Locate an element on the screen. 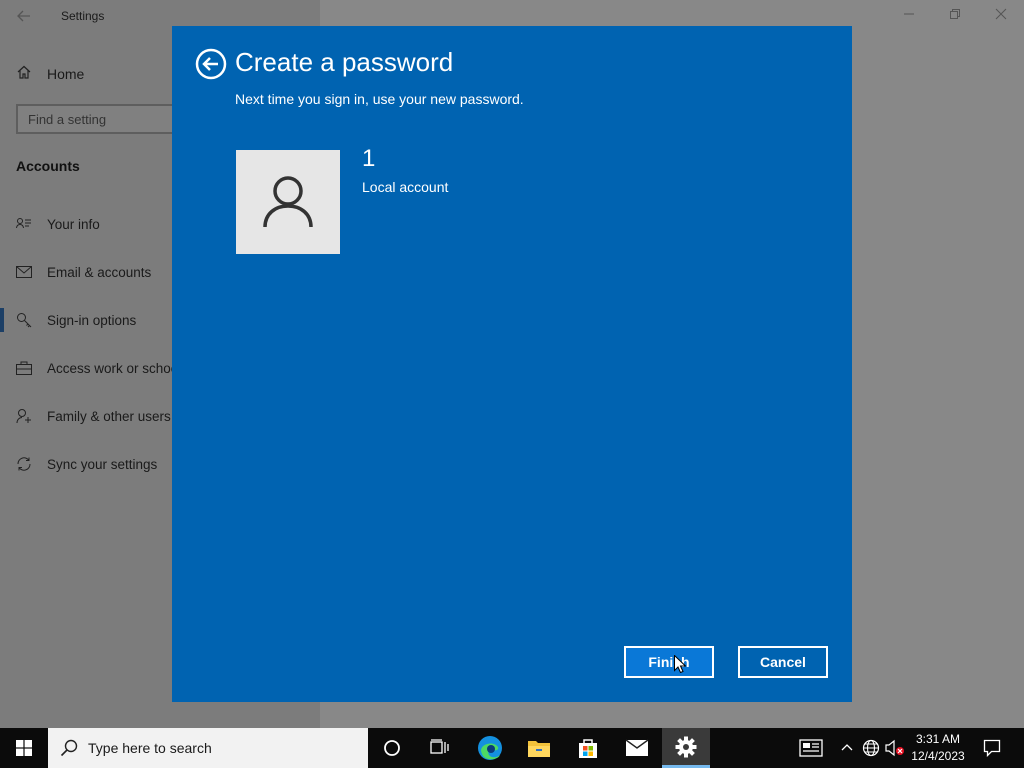 Image resolution: width=1024 pixels, height=768 pixels. back-arrow-icon is located at coordinates (24, 16).